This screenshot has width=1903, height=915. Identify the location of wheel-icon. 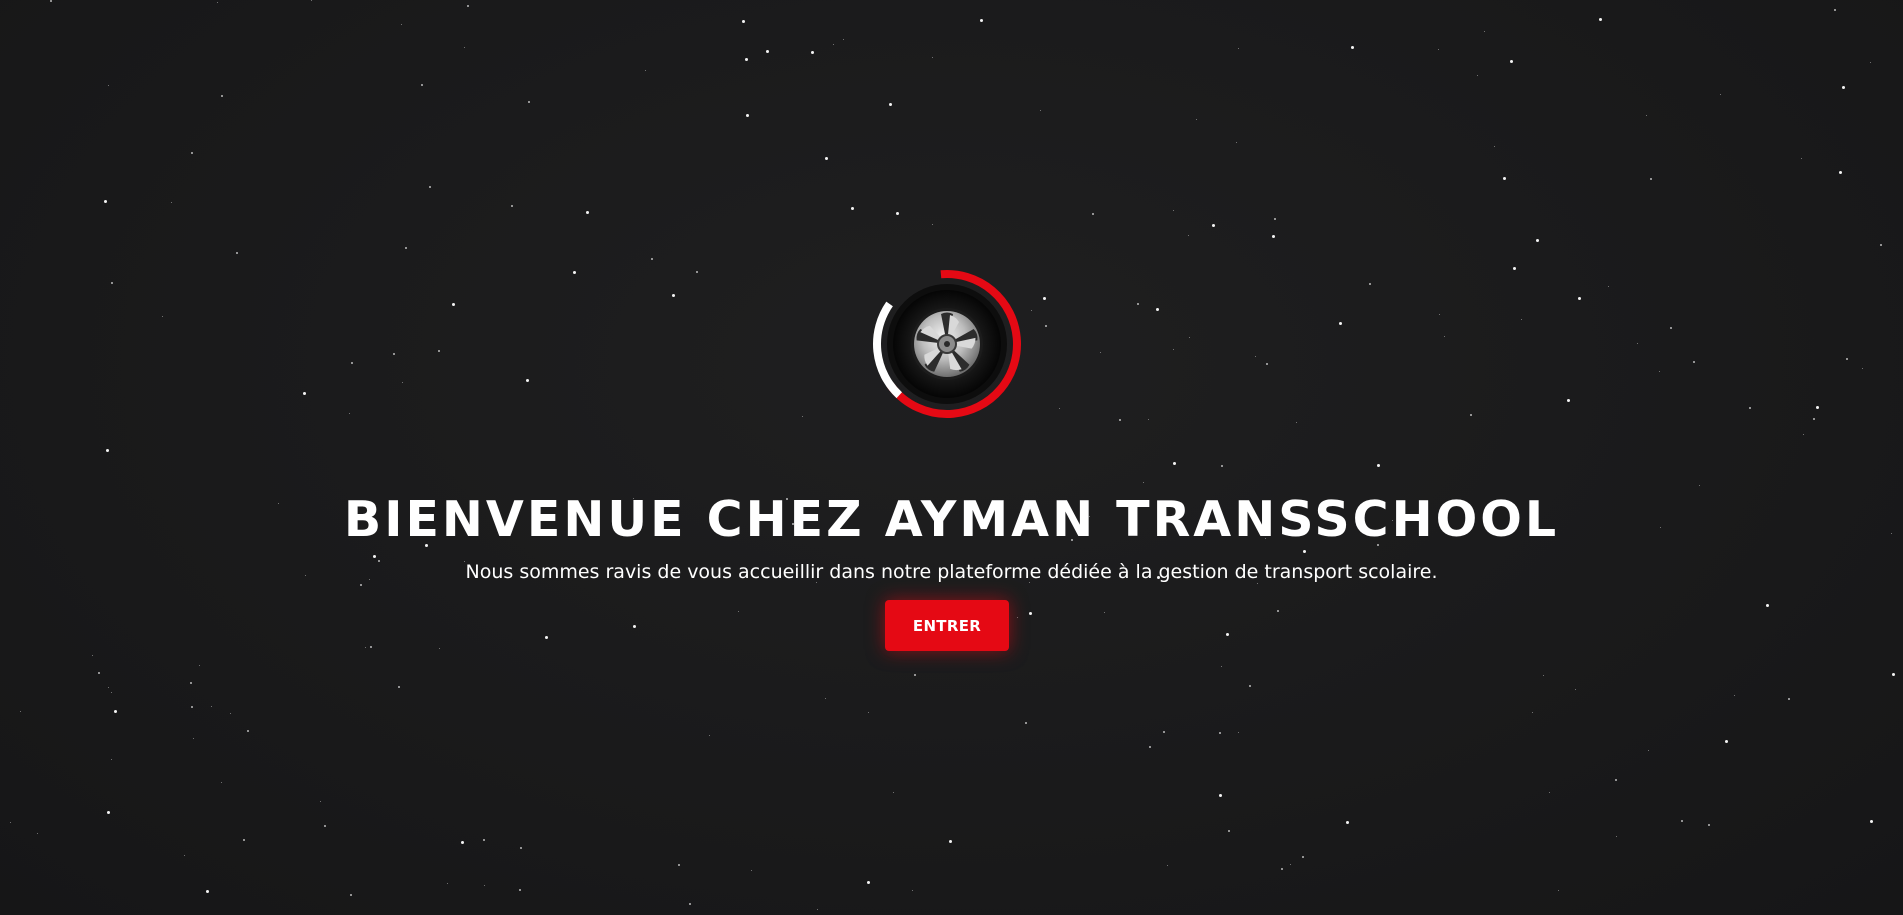
(947, 344).